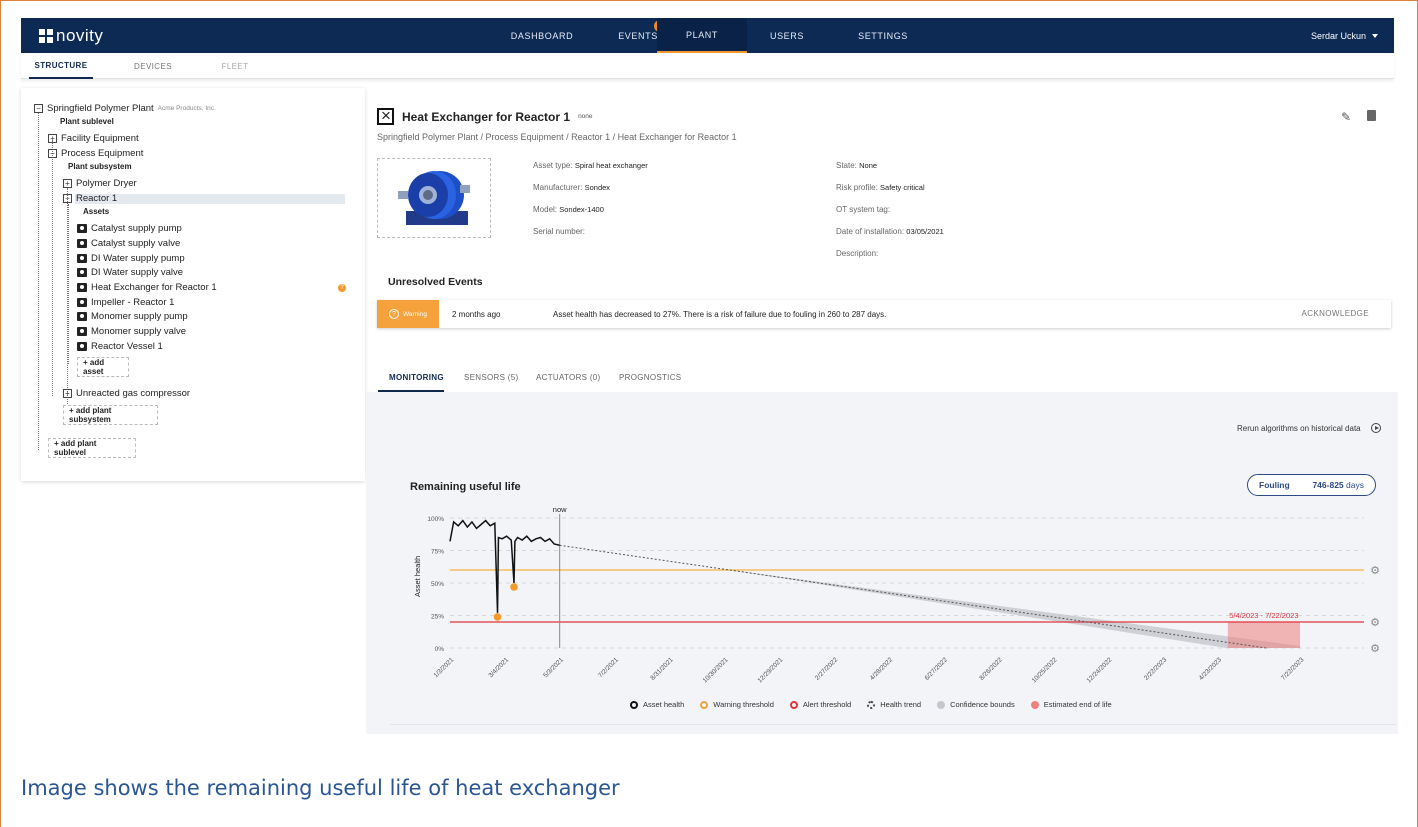  What do you see at coordinates (560, 509) in the screenshot?
I see `now-label: now` at bounding box center [560, 509].